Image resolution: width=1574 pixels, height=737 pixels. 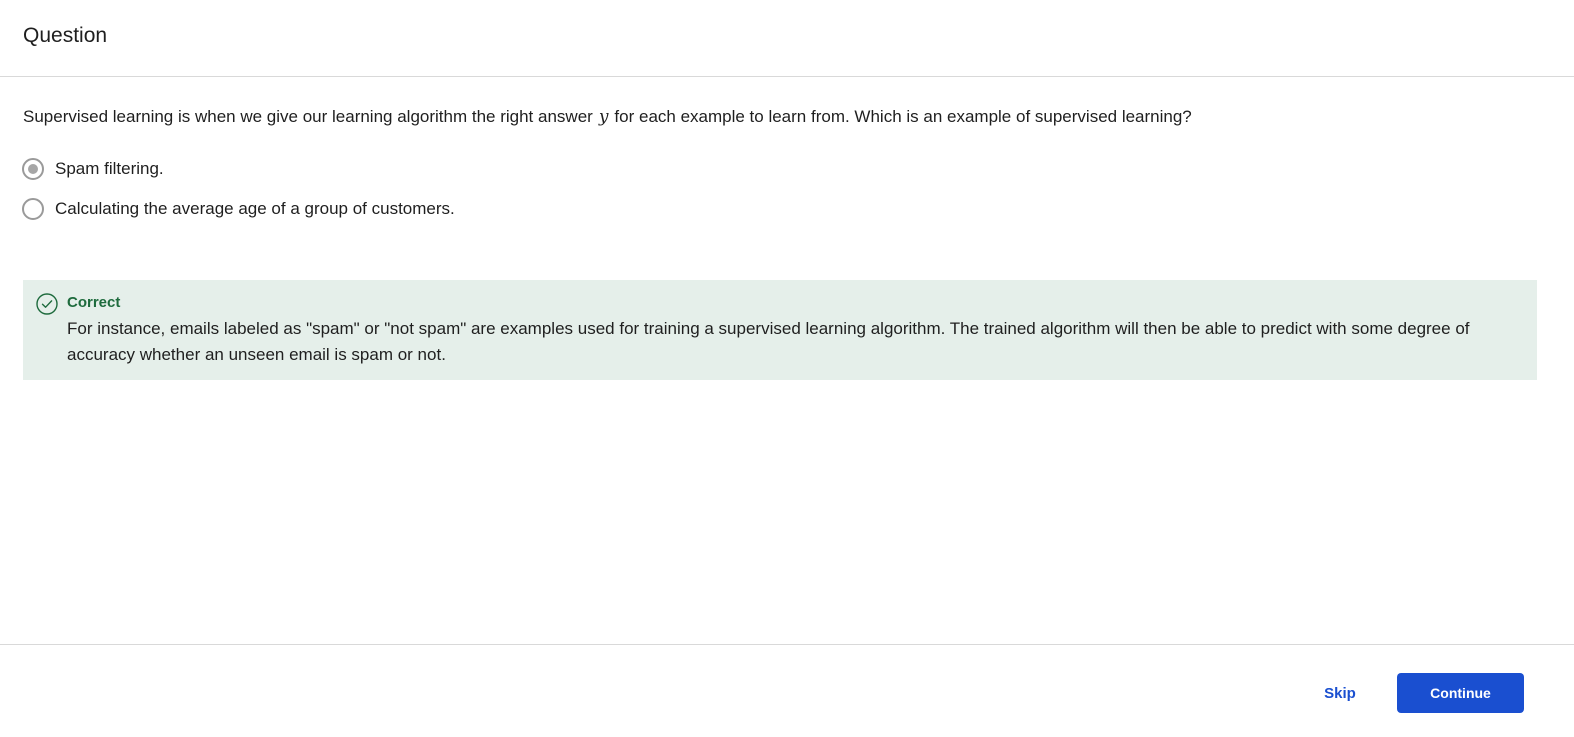 I want to click on radio-button, so click(x=33, y=209).